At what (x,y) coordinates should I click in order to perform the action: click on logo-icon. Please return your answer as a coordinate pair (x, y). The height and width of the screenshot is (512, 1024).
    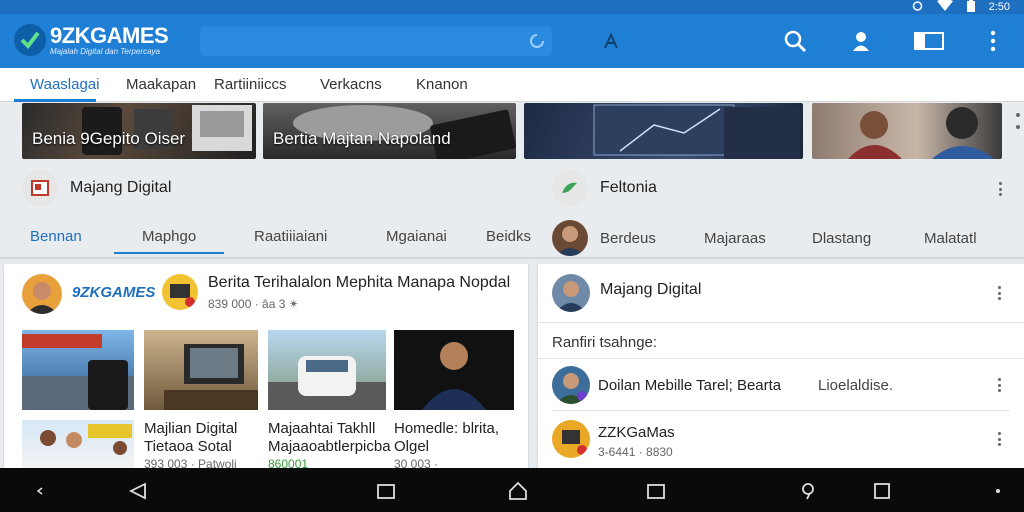
    Looking at the image, I should click on (30, 40).